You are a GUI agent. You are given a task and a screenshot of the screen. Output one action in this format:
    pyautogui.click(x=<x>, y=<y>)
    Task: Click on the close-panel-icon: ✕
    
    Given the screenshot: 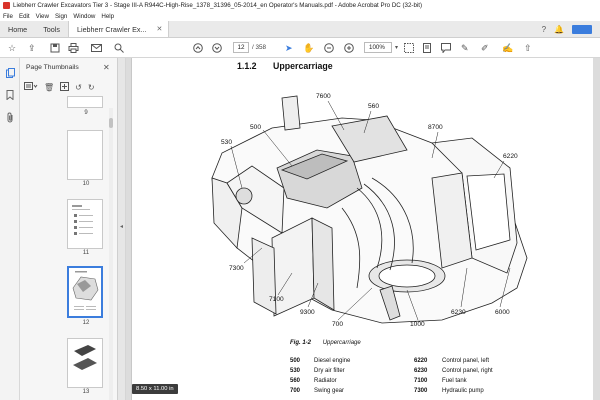 What is the action you would take?
    pyautogui.click(x=106, y=67)
    